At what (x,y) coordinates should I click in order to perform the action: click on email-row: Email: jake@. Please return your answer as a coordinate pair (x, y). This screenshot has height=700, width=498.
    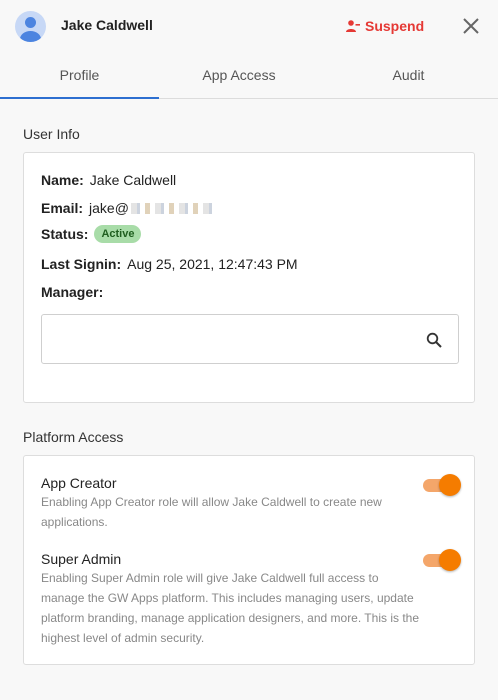
    Looking at the image, I should click on (127, 208).